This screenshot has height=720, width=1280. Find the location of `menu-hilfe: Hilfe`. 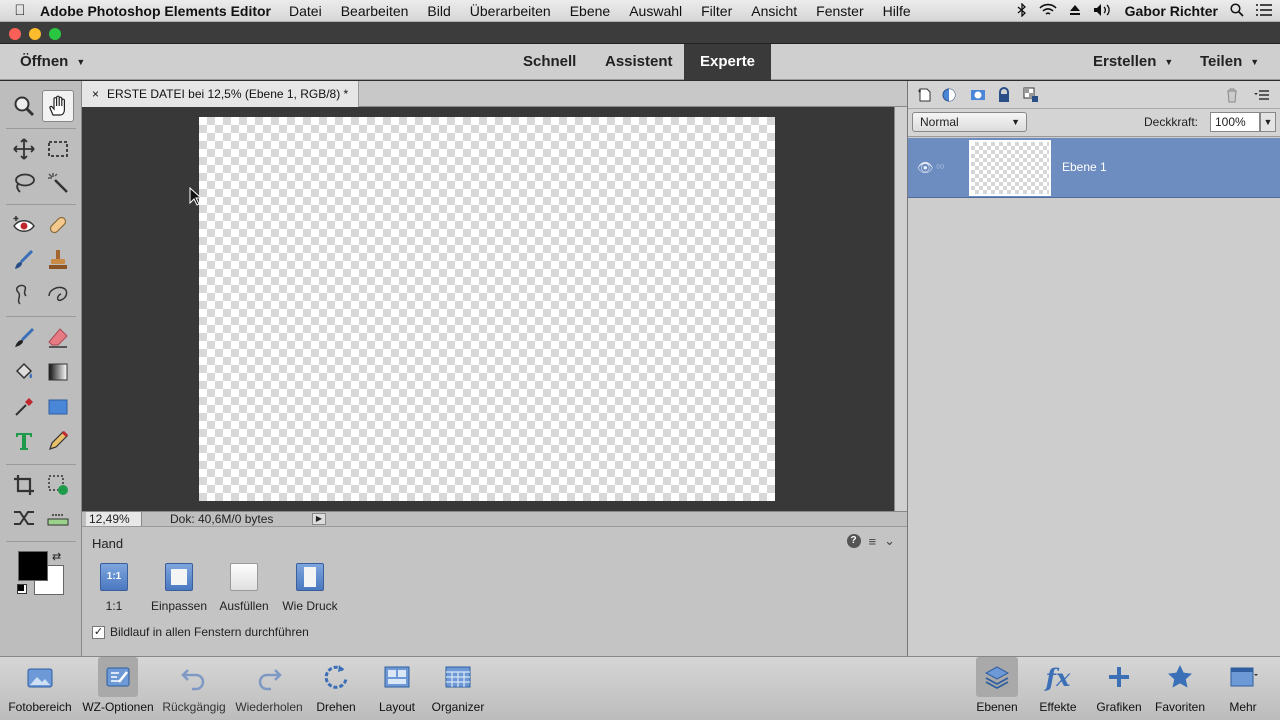

menu-hilfe: Hilfe is located at coordinates (897, 11).